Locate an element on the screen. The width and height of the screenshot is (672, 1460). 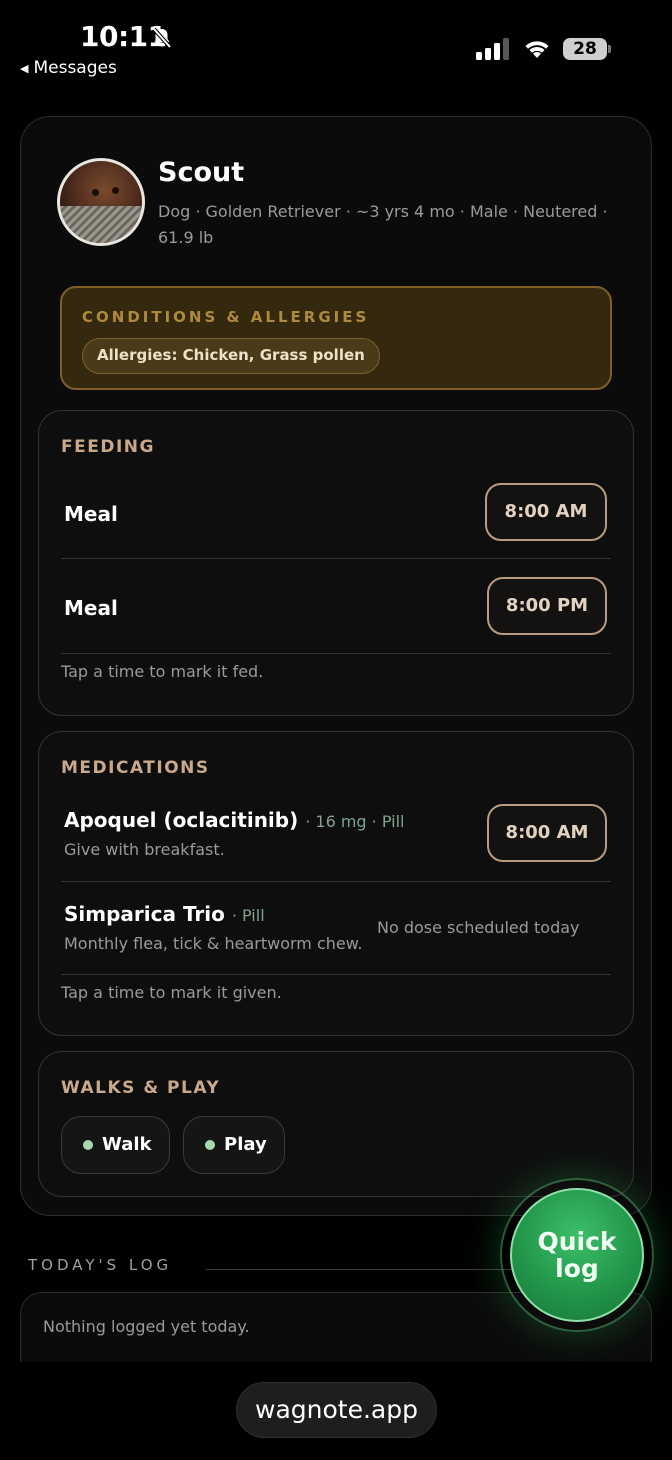
back-label: Messages is located at coordinates (75, 68).